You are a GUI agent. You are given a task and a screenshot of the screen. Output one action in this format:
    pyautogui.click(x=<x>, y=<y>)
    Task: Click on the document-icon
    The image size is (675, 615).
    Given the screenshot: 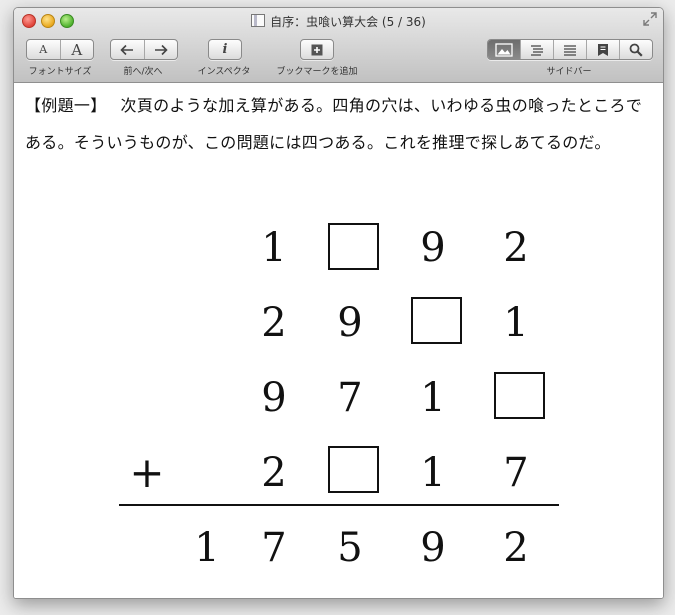 What is the action you would take?
    pyautogui.click(x=258, y=20)
    